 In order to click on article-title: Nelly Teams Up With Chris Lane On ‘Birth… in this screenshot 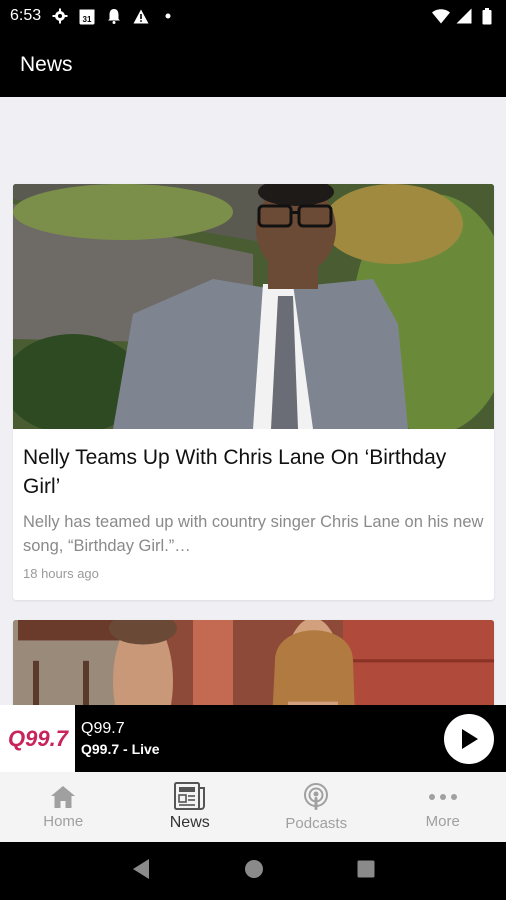, I will do `click(253, 472)`.